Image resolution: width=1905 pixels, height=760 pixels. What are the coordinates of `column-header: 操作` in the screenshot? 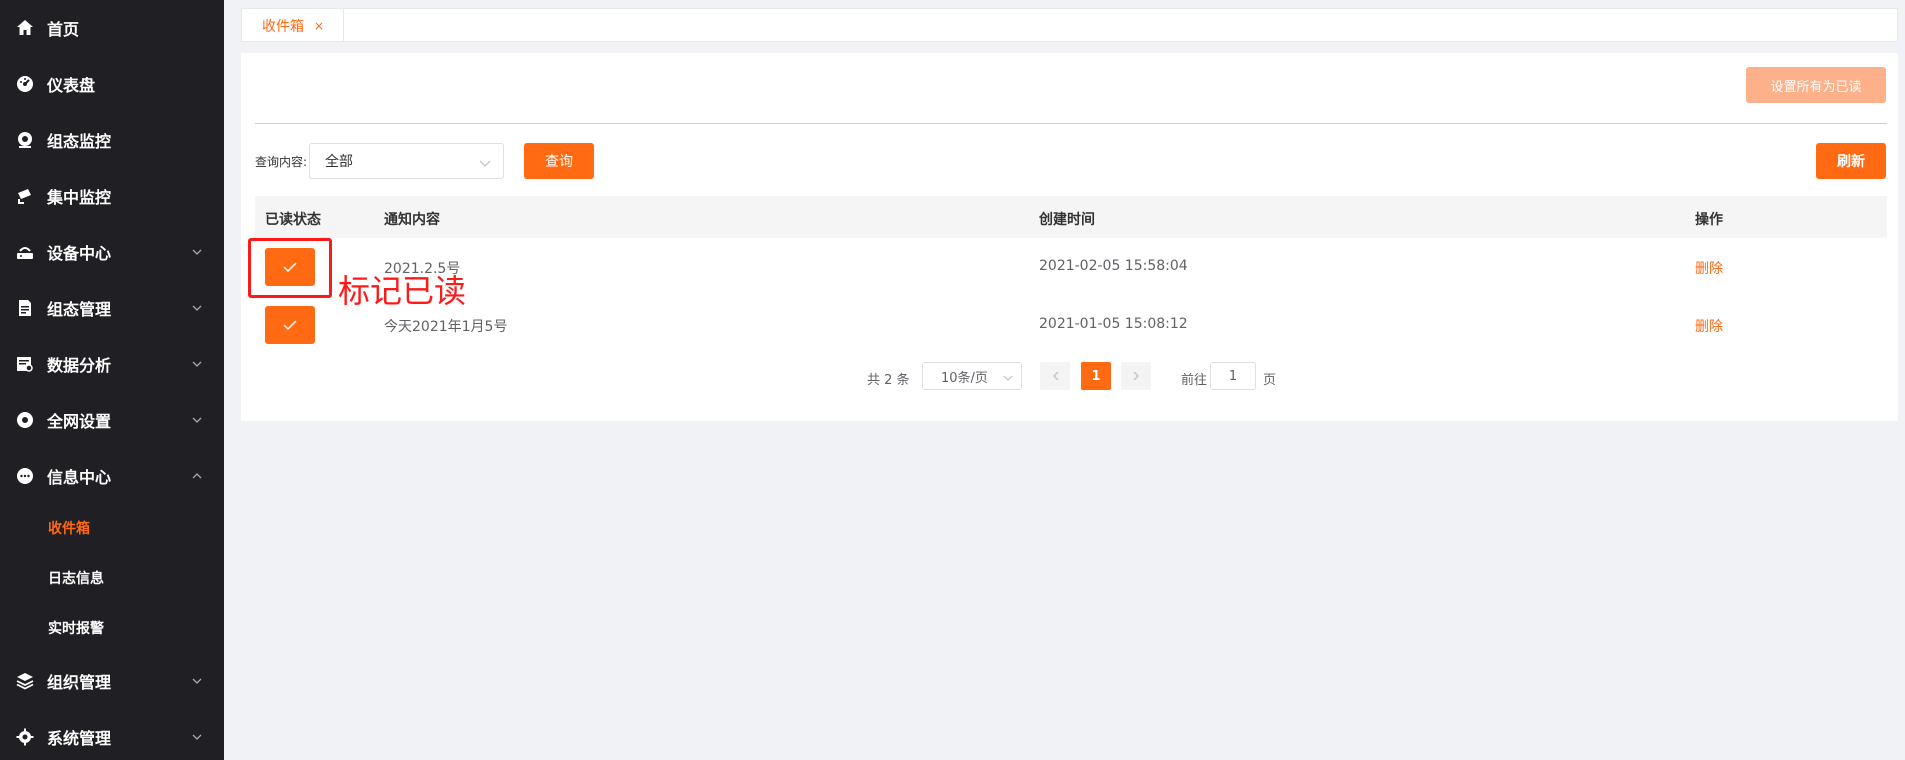 It's located at (1709, 220).